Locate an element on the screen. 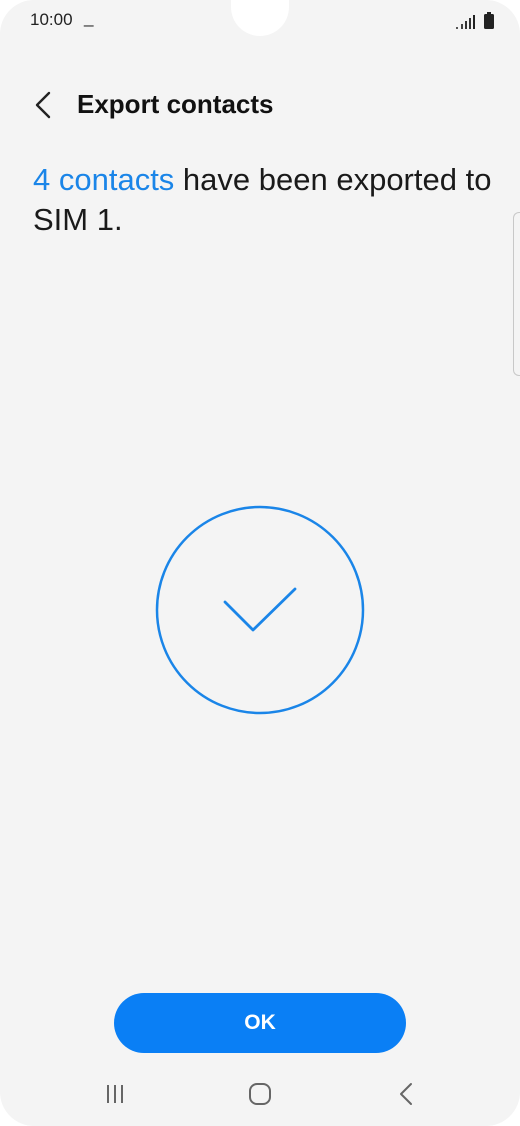  recent-apps-button is located at coordinates (115, 1094).